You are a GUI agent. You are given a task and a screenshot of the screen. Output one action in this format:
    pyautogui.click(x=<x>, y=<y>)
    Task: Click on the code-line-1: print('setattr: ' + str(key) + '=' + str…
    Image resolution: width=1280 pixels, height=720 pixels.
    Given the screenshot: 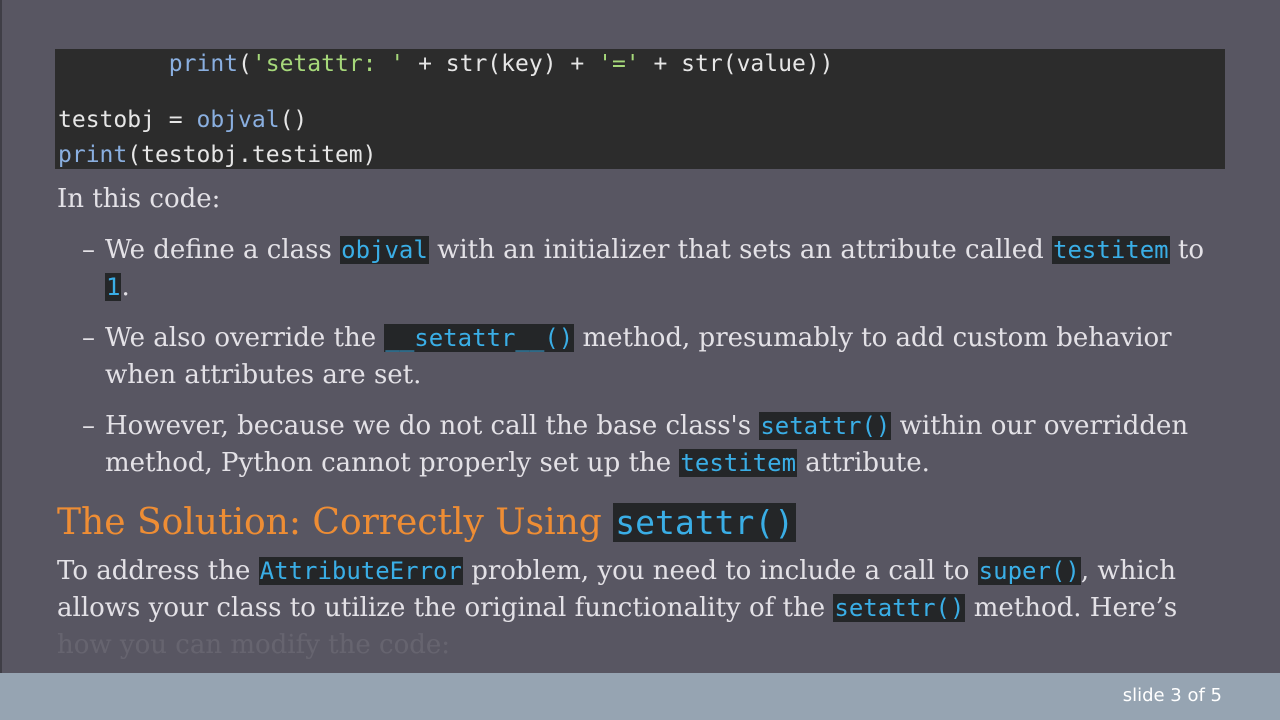 What is the action you would take?
    pyautogui.click(x=501, y=64)
    